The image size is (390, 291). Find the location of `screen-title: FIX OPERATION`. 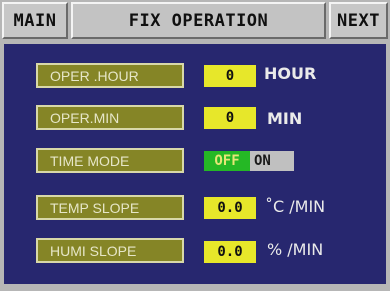

screen-title: FIX OPERATION is located at coordinates (198, 20).